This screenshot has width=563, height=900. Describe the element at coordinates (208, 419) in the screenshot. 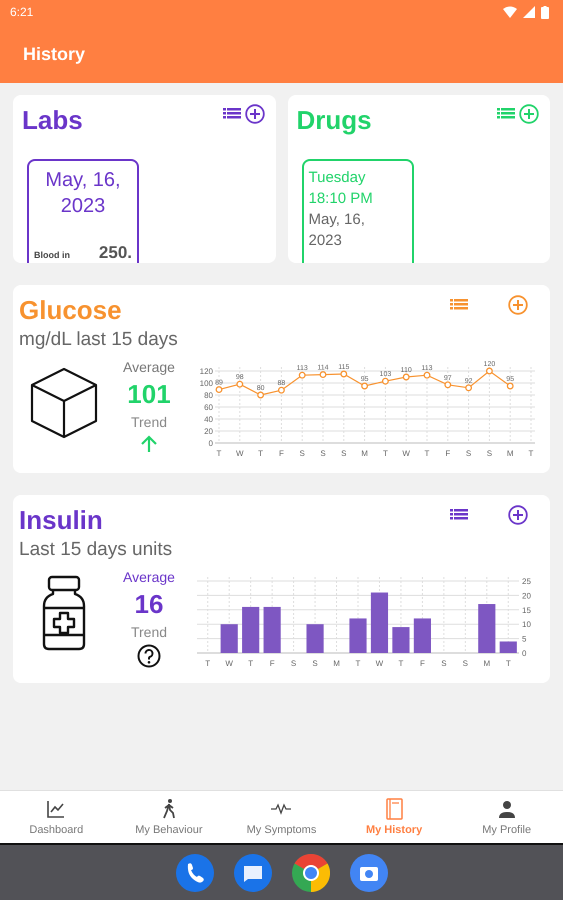

I see `y-tick-label: 40` at that location.